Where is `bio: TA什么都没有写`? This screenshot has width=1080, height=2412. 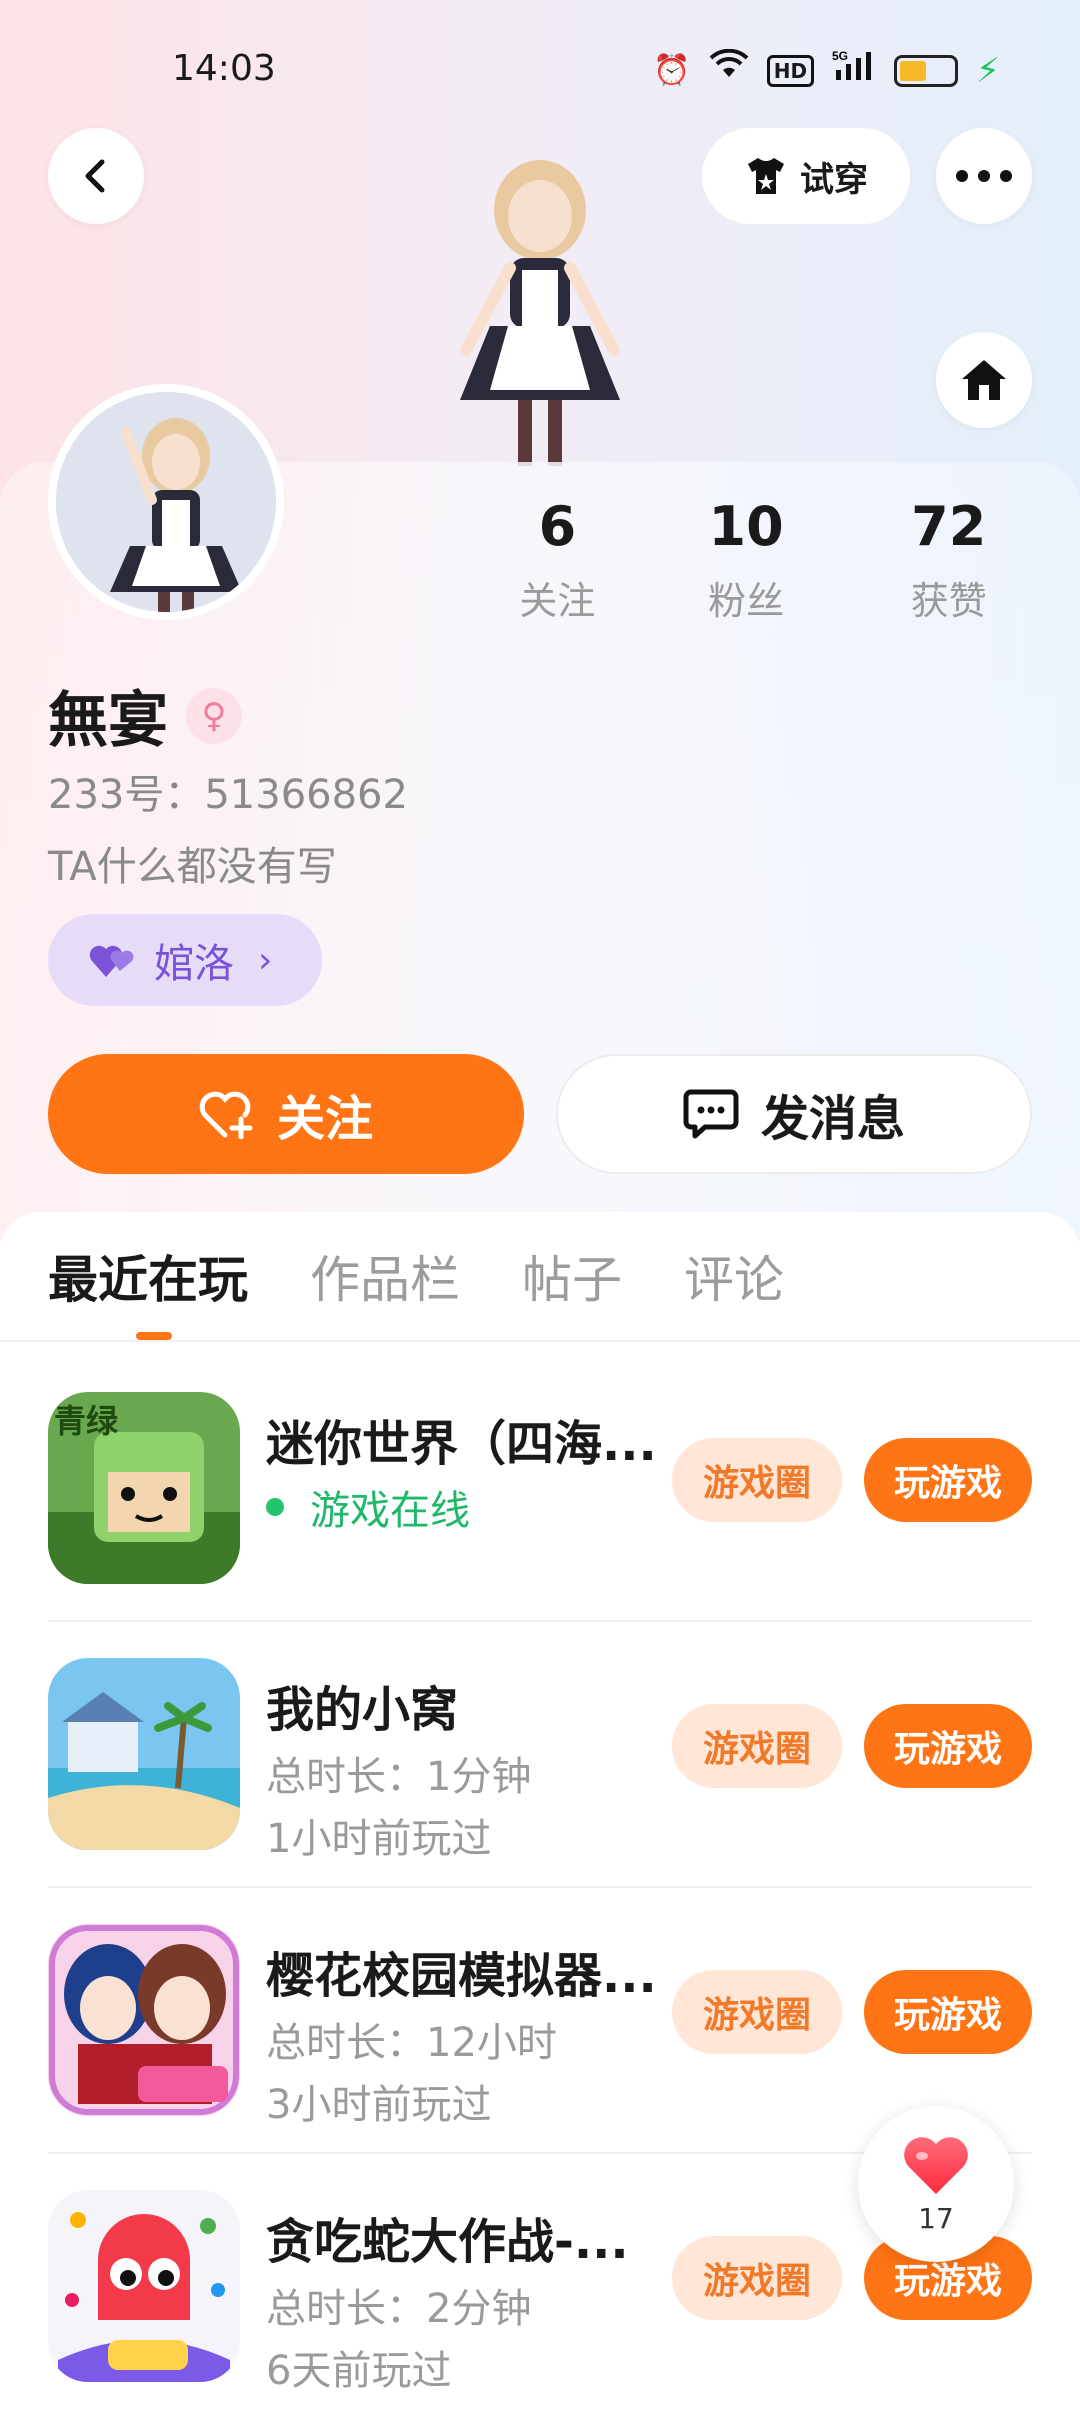 bio: TA什么都没有写 is located at coordinates (192, 867).